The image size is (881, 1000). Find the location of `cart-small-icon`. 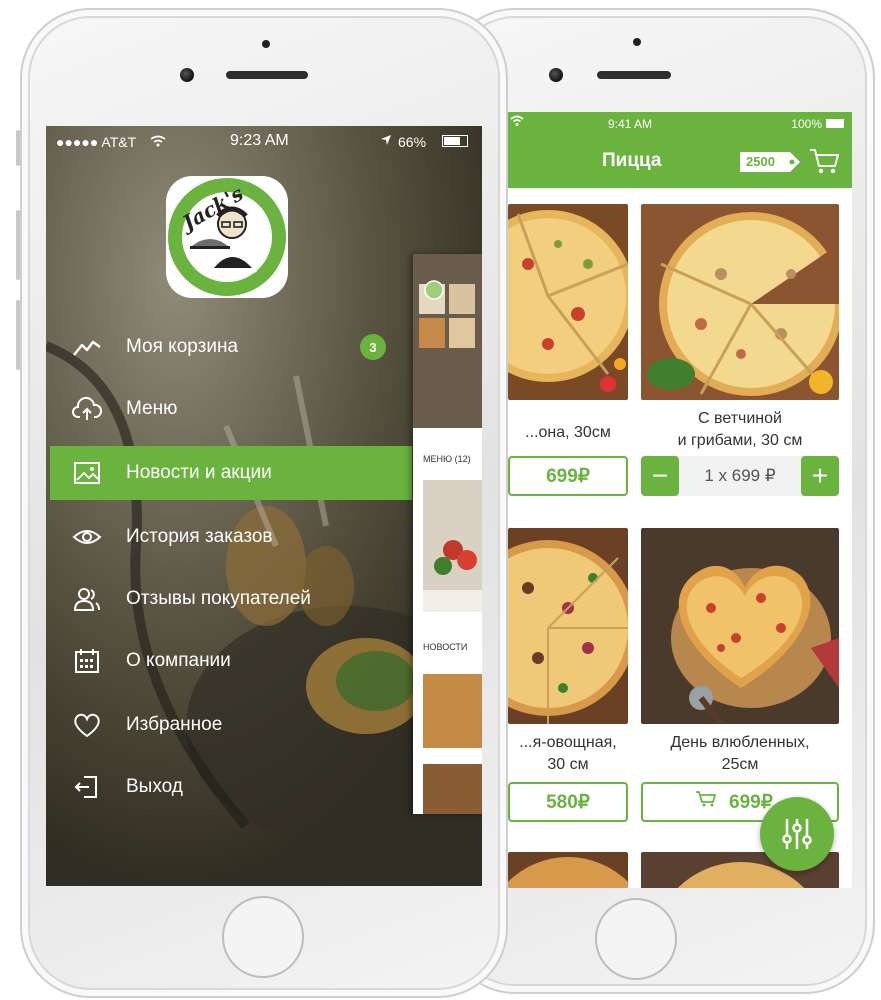

cart-small-icon is located at coordinates (706, 802).